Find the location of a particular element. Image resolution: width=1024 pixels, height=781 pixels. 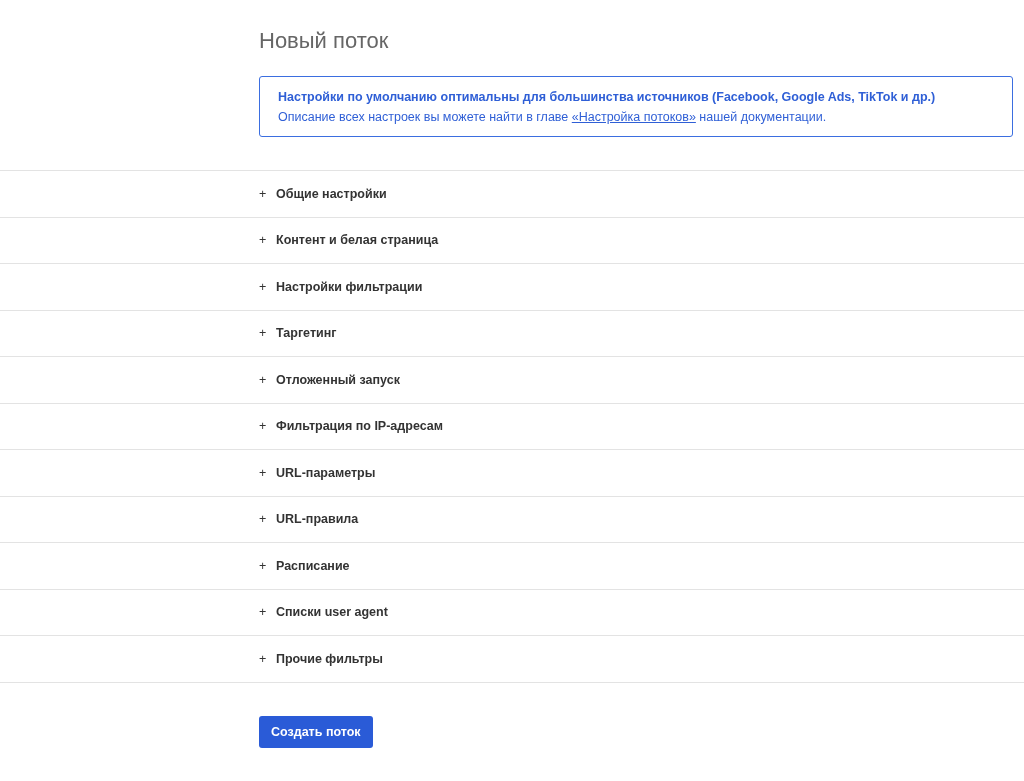

section-label: Отложенный запуск is located at coordinates (338, 379).